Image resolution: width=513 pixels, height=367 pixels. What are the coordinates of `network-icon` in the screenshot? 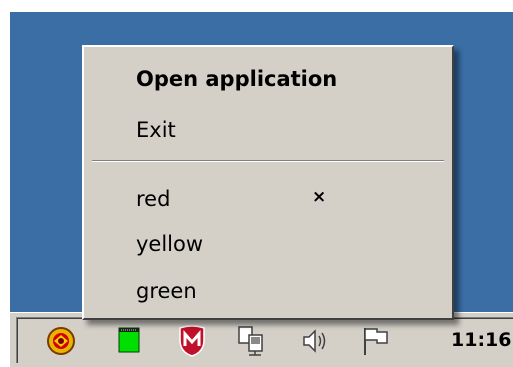 It's located at (253, 341).